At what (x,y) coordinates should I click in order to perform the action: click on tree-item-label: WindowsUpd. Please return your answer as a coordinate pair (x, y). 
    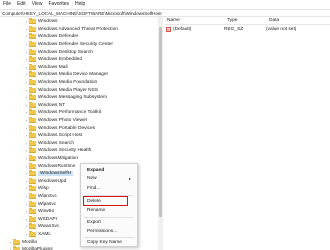
    Looking at the image, I should click on (52, 181).